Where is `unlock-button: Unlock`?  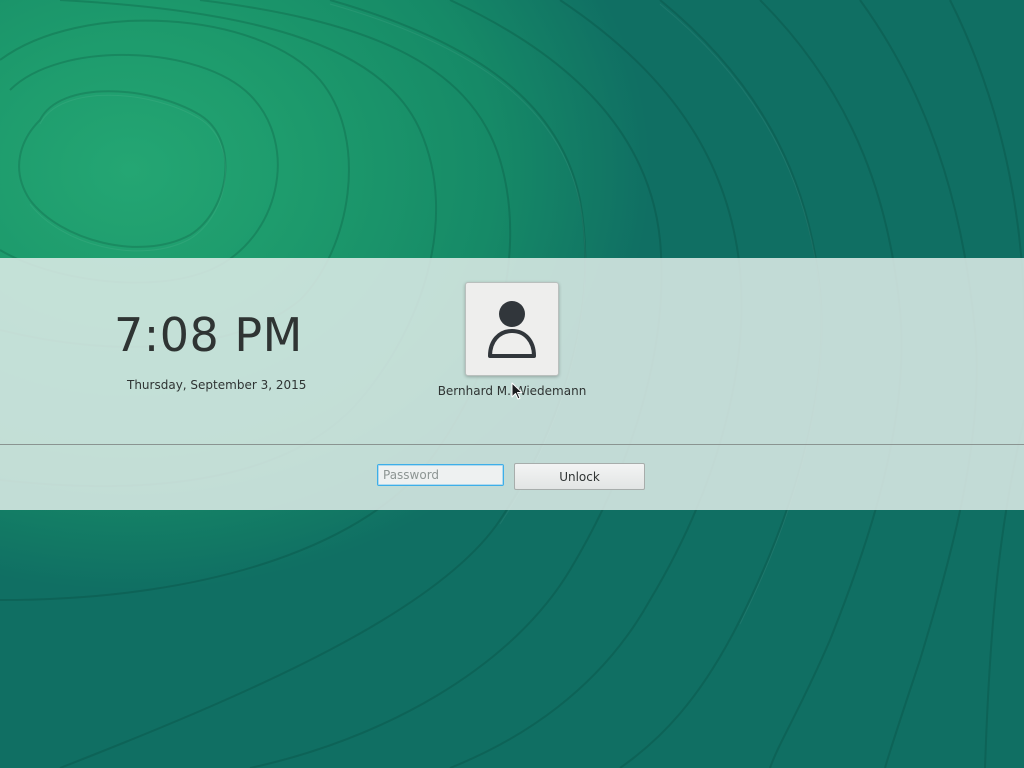
unlock-button: Unlock is located at coordinates (579, 476).